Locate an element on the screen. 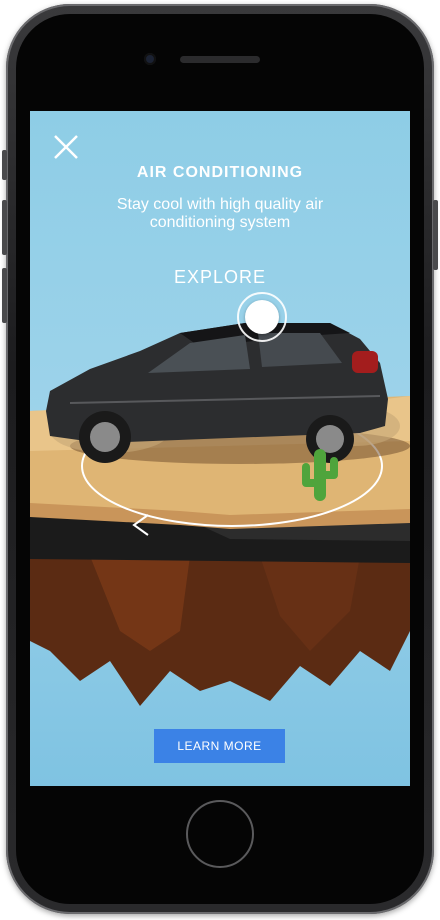  learn-more-button: LEARN MORE is located at coordinates (219, 746).